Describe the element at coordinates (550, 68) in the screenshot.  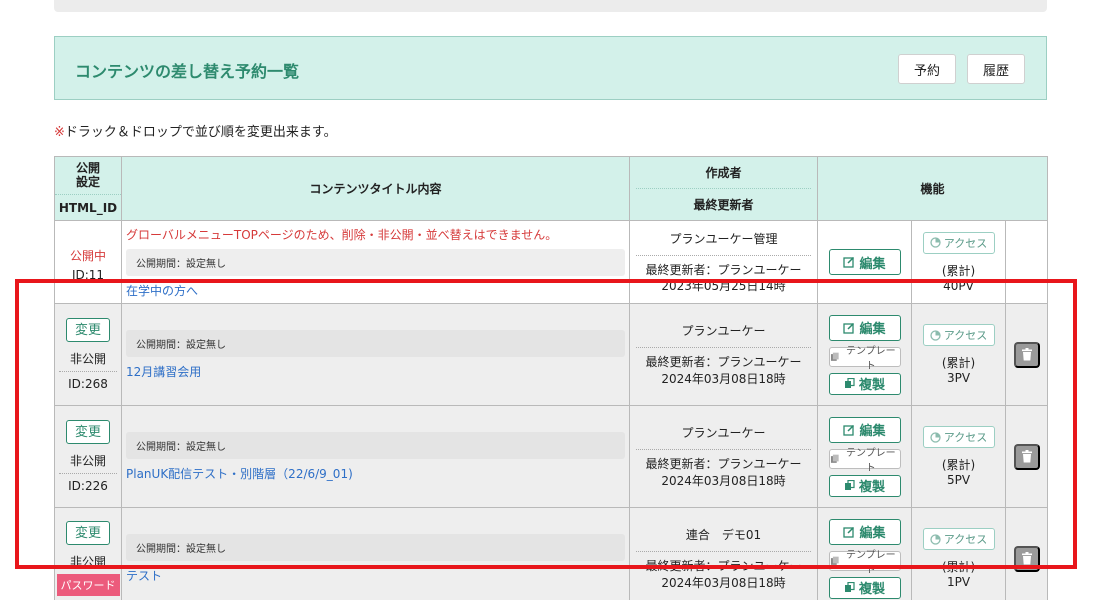
I see `schedule-list-header: コンテンツの差し替え予約一覧 予約 履歴` at that location.